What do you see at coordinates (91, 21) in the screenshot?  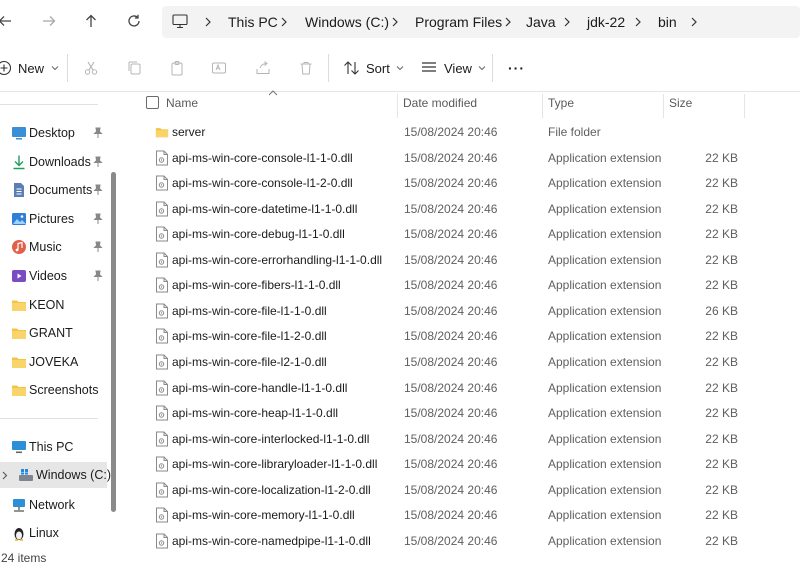 I see `up-icon` at bounding box center [91, 21].